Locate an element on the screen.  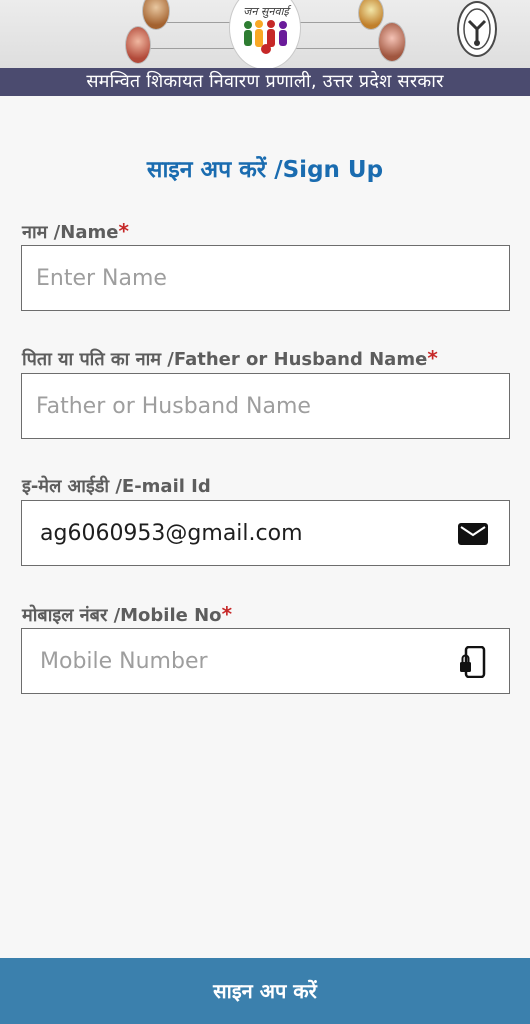
mobile-label-text: मोबाइल नंबर /Mobile No is located at coordinates (122, 615).